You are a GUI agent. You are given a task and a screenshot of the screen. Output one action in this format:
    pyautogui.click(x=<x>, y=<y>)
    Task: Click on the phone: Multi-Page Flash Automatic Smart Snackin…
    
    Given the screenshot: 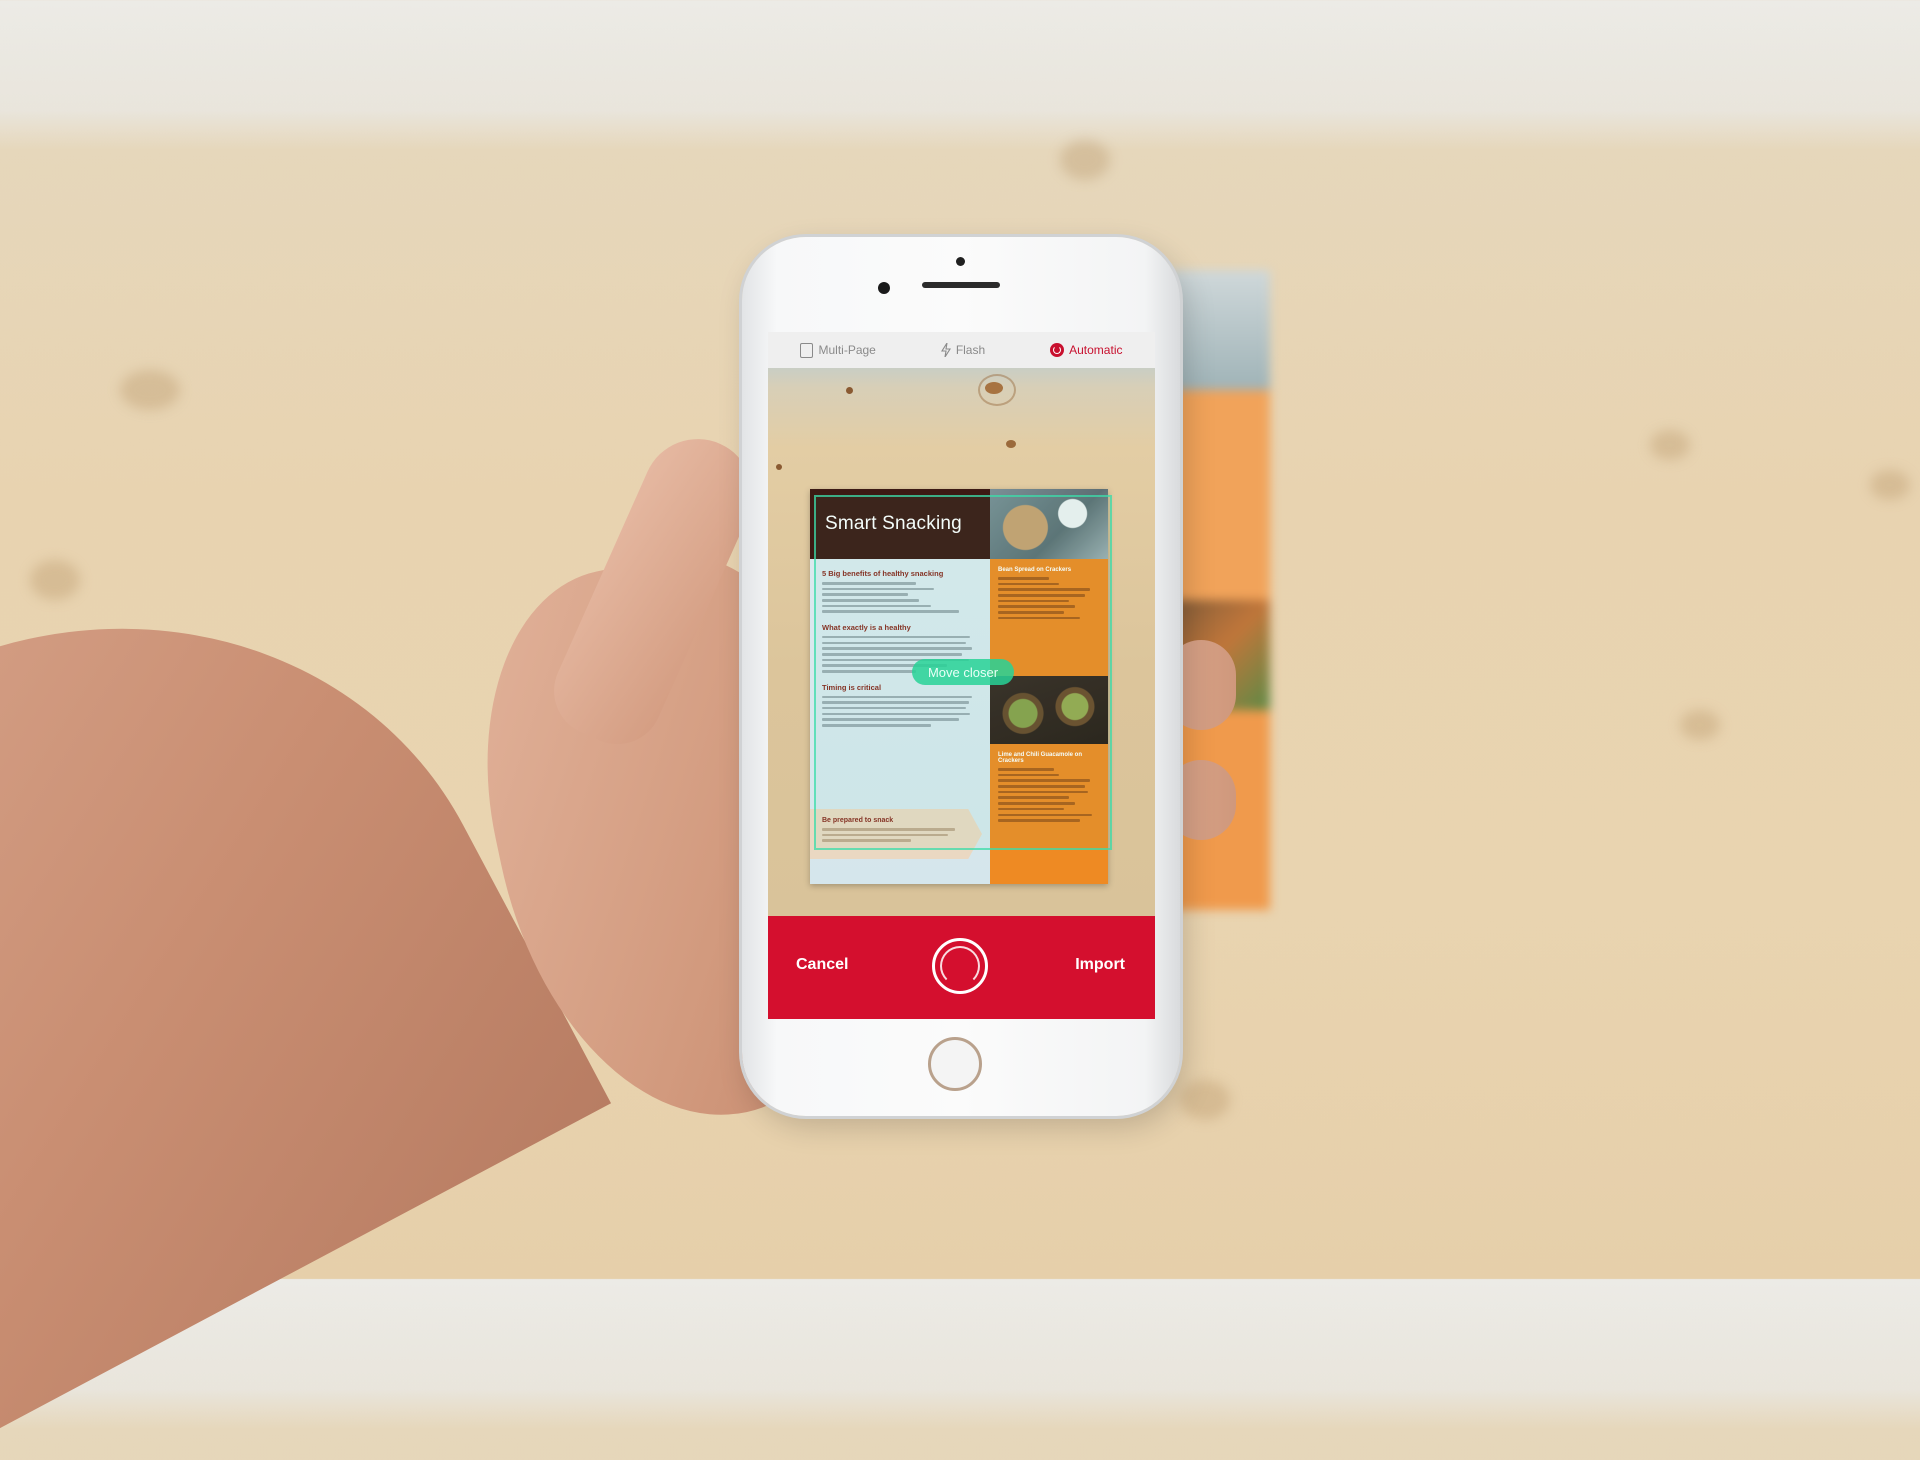 What is the action you would take?
    pyautogui.click(x=961, y=676)
    